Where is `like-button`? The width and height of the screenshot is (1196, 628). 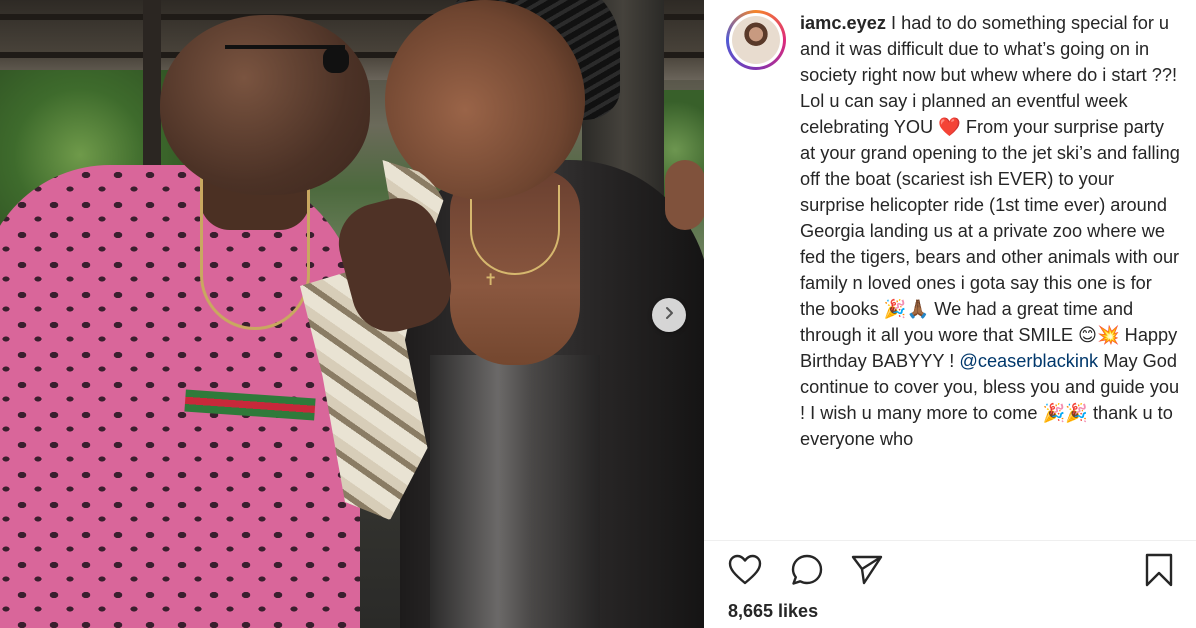 like-button is located at coordinates (745, 572).